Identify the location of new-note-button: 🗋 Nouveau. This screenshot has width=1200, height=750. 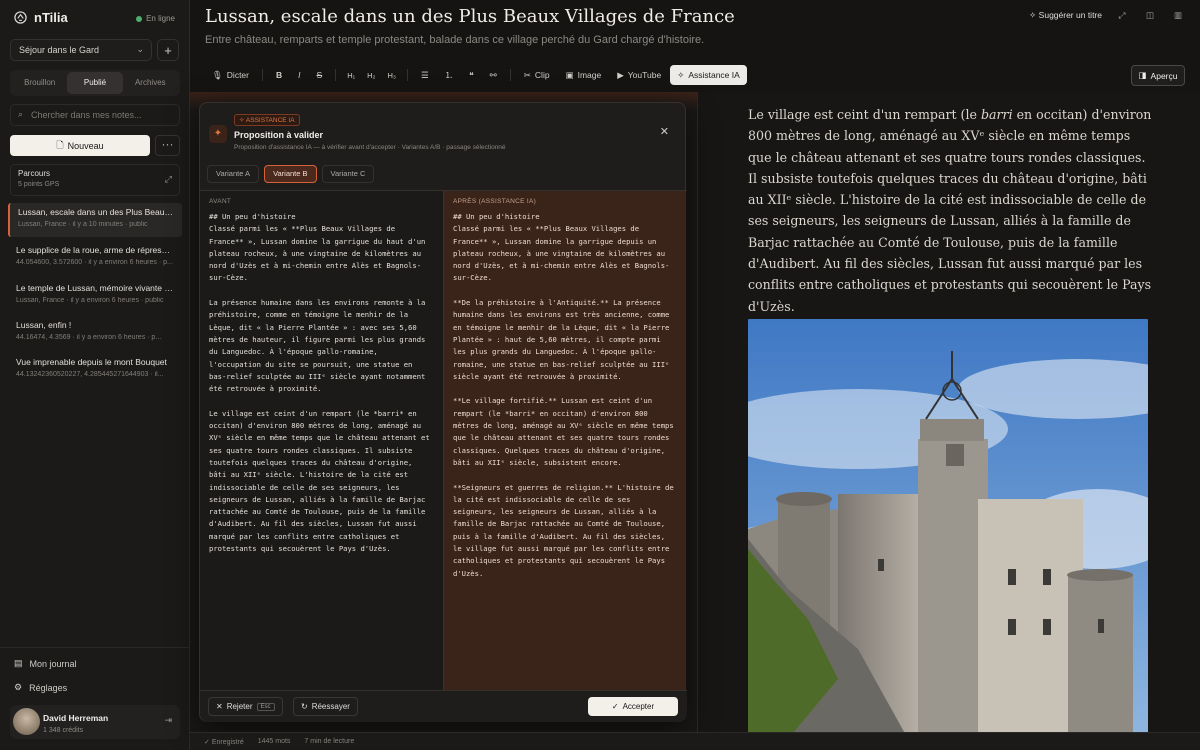
(80, 145).